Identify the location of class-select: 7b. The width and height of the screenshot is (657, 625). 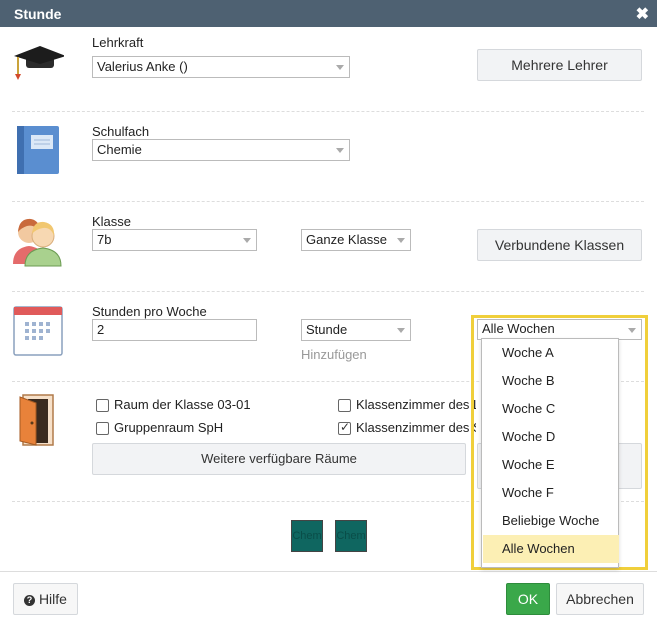
(174, 240).